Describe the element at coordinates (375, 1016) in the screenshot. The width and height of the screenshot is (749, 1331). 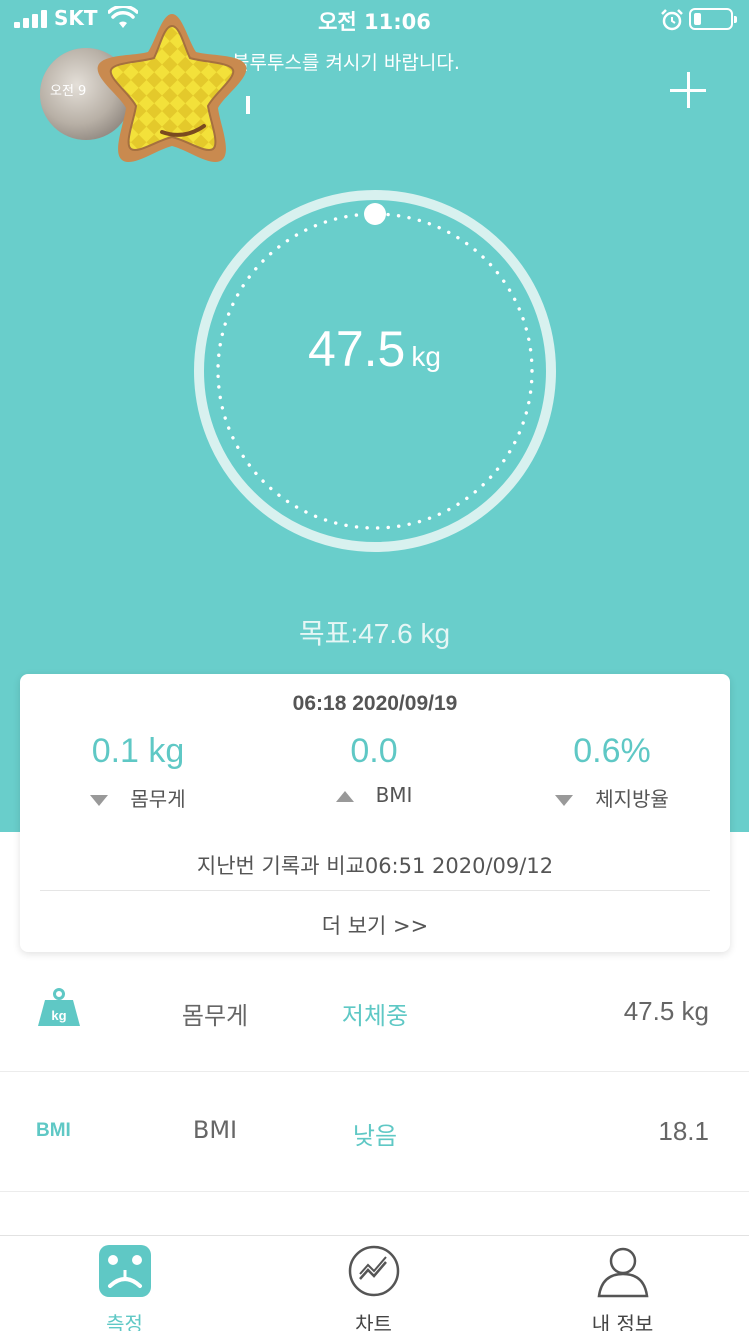
I see `metric-status: 저체중` at that location.